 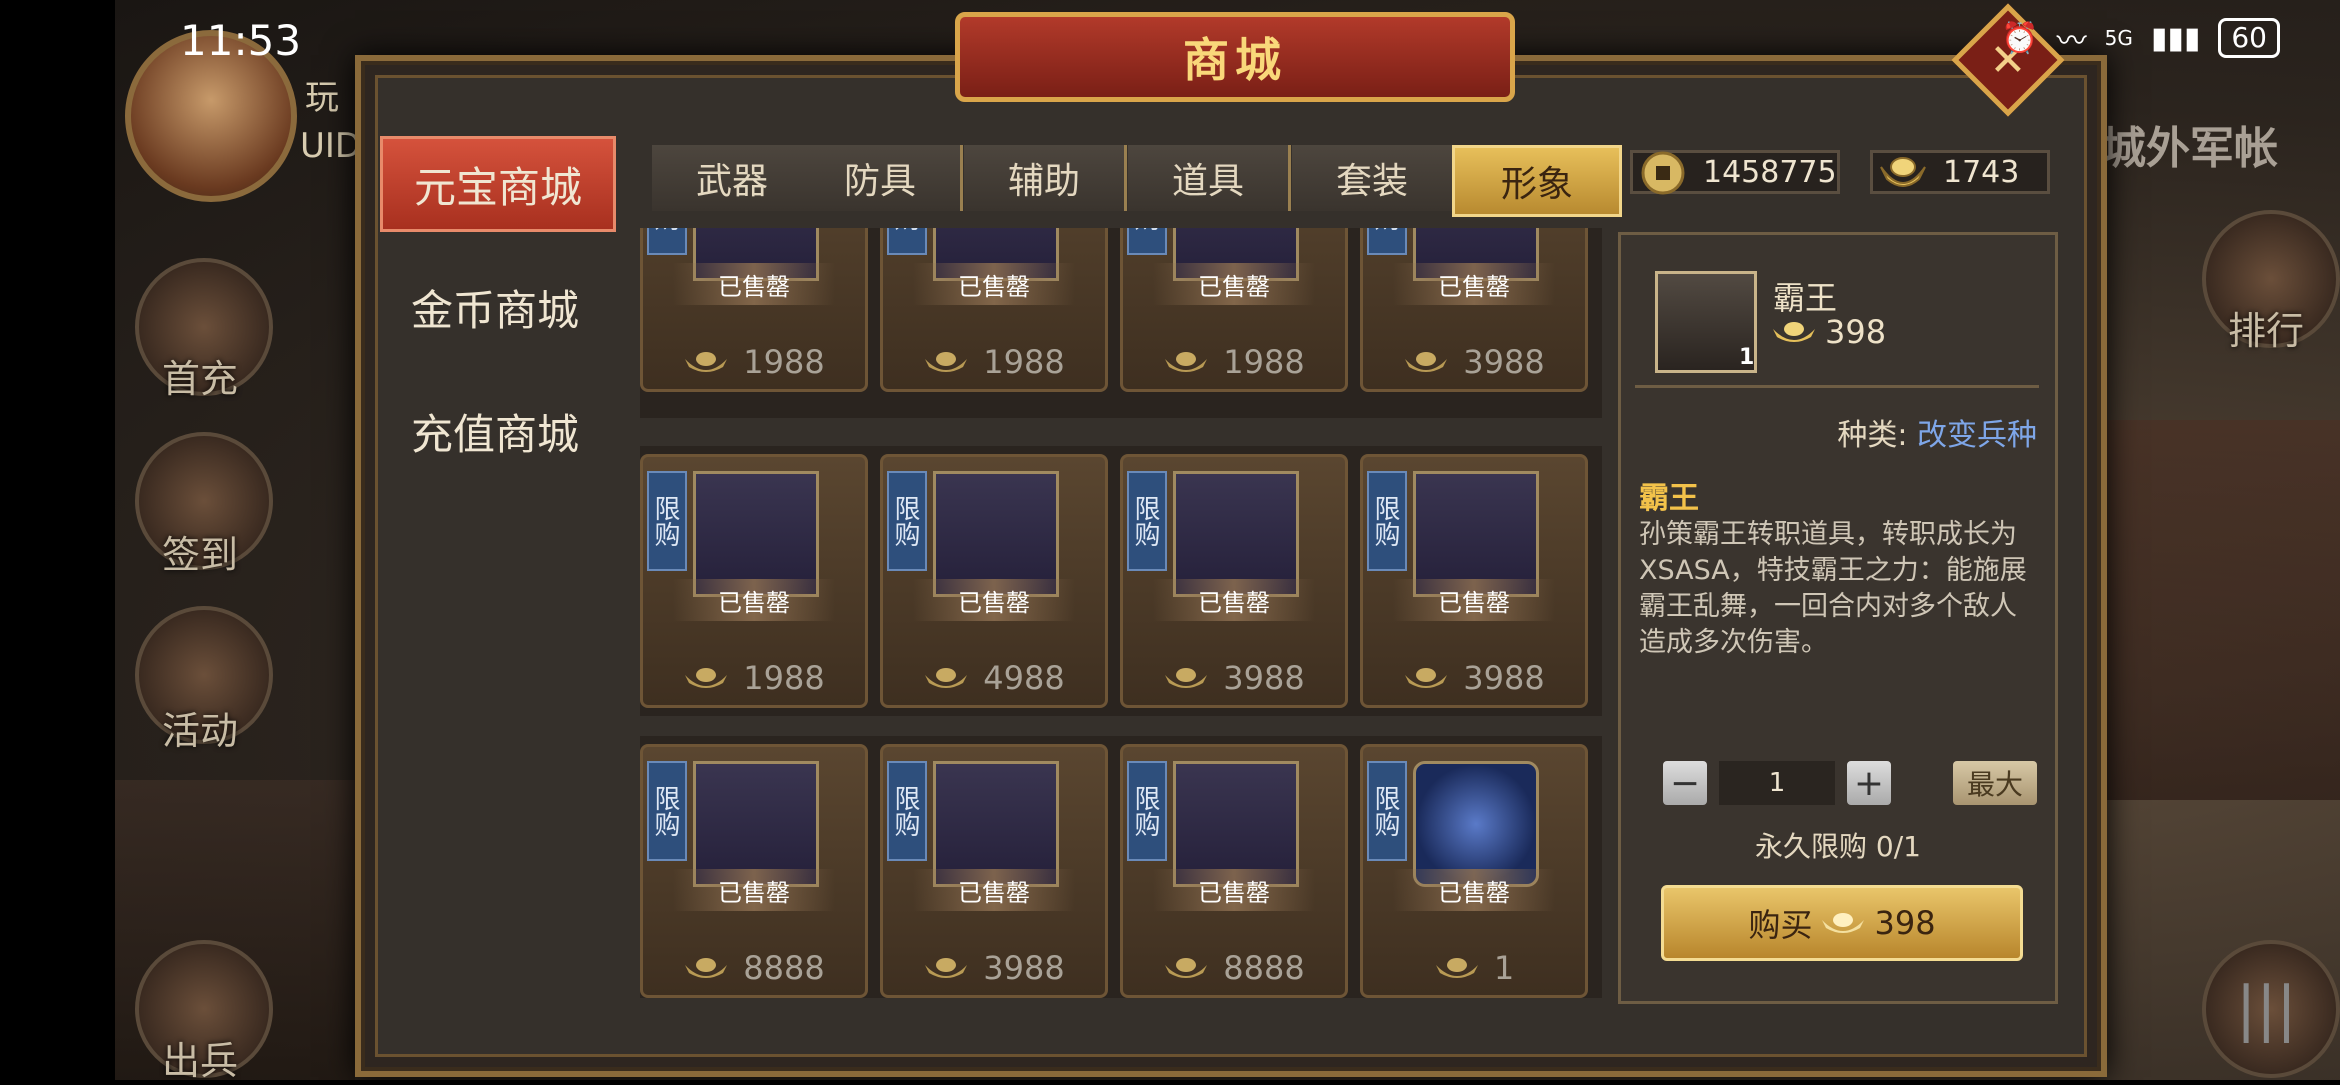 I want to click on category-label: 种类:, so click(x=1872, y=435).